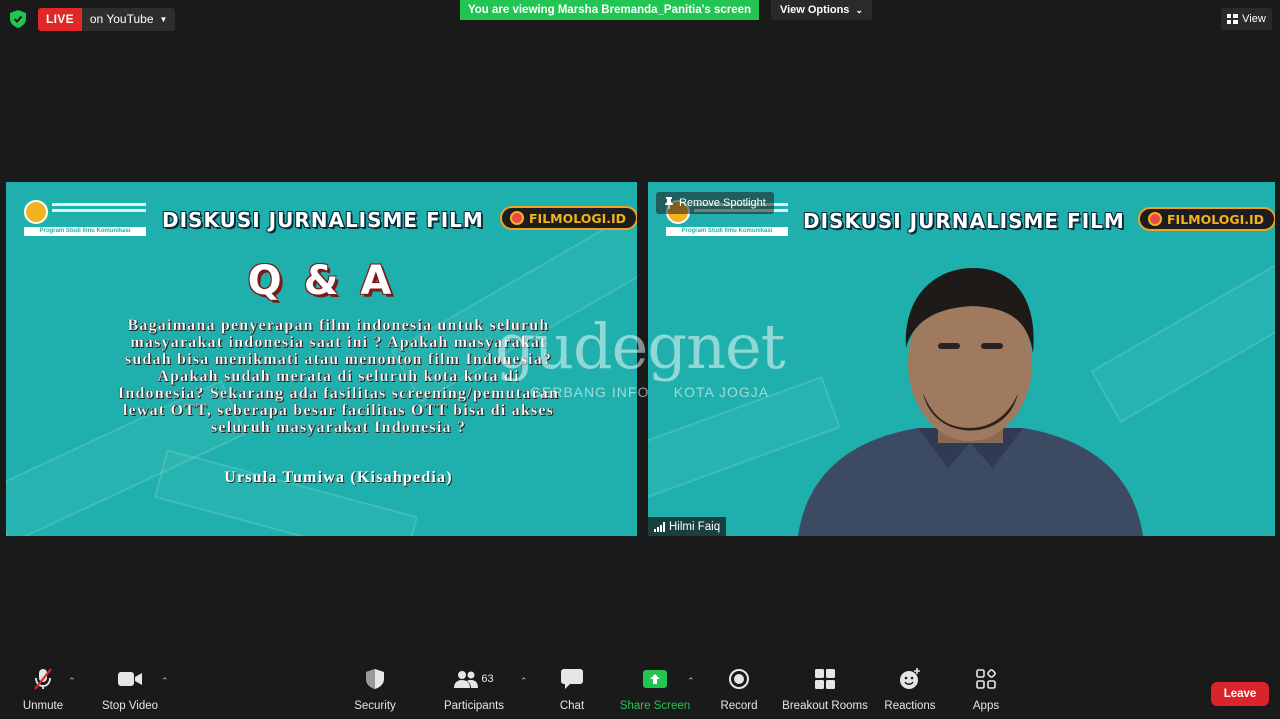 This screenshot has height=719, width=1280. I want to click on grid-view-icon, so click(1233, 19).